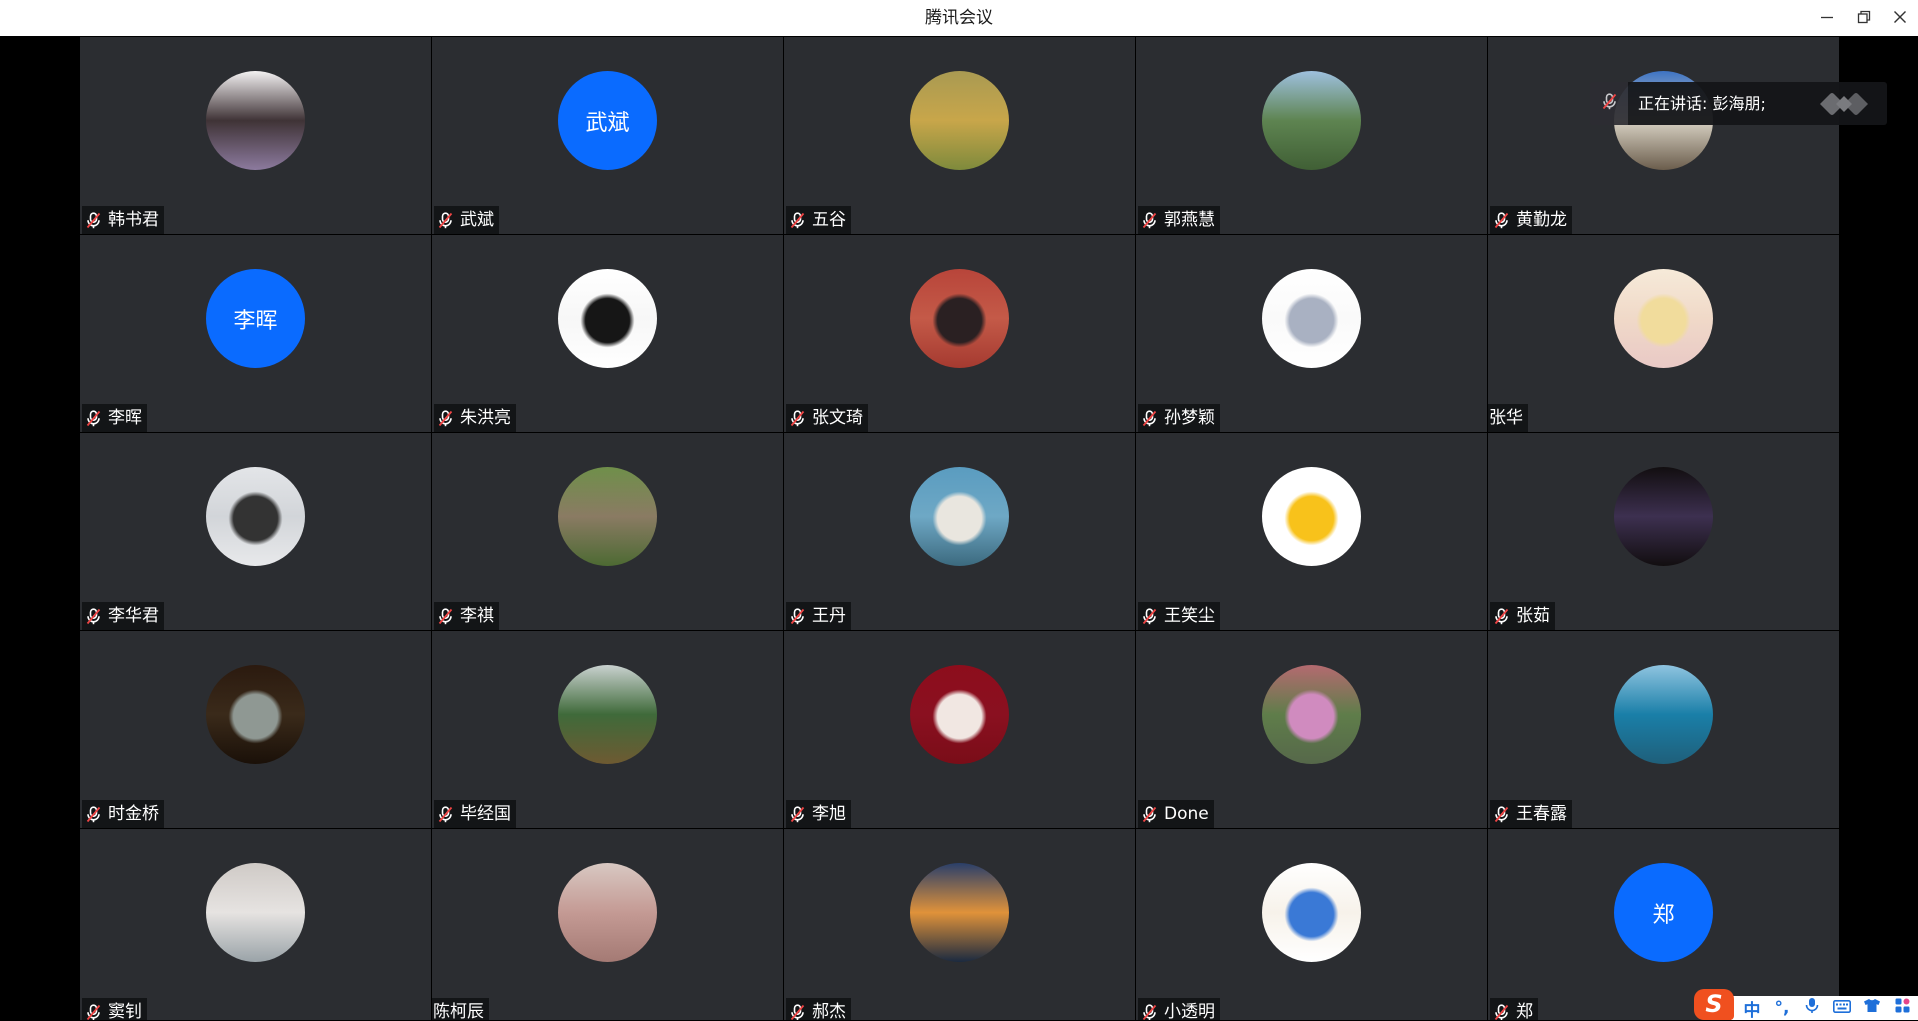  Describe the element at coordinates (1663, 912) in the screenshot. I see `avatar-initials-circle: 郑` at that location.